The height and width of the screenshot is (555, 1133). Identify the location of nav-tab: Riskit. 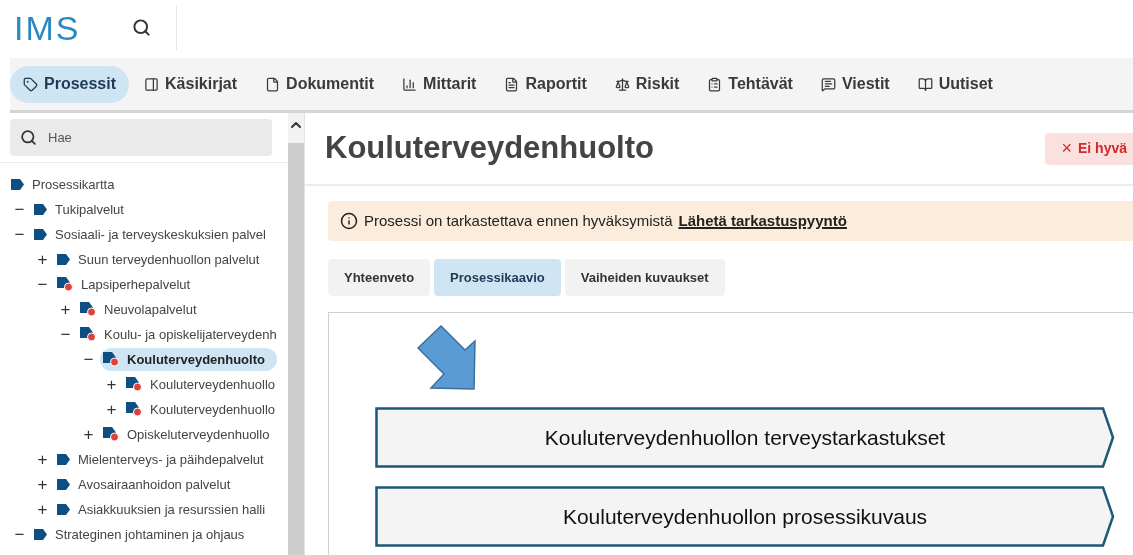
(647, 84).